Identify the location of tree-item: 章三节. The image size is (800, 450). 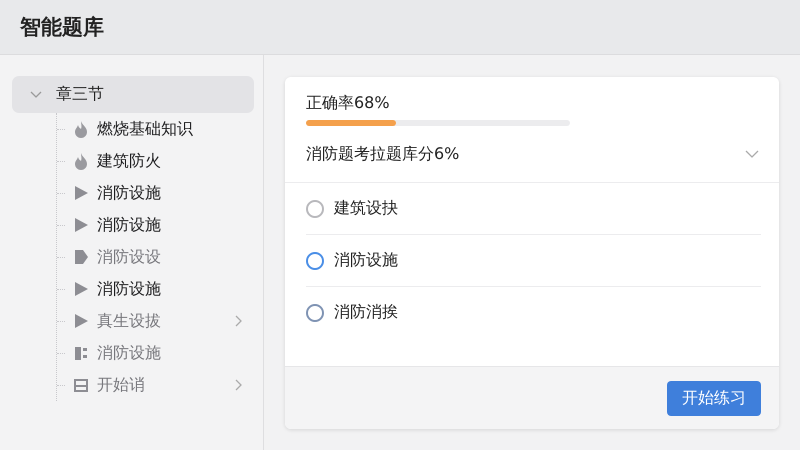
(133, 94).